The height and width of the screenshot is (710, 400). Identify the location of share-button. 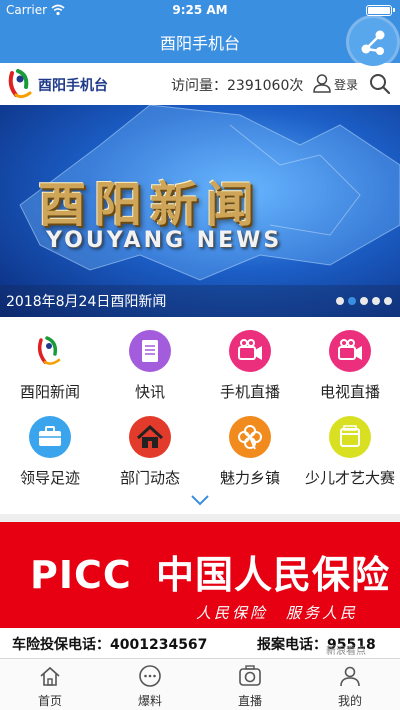
(373, 42).